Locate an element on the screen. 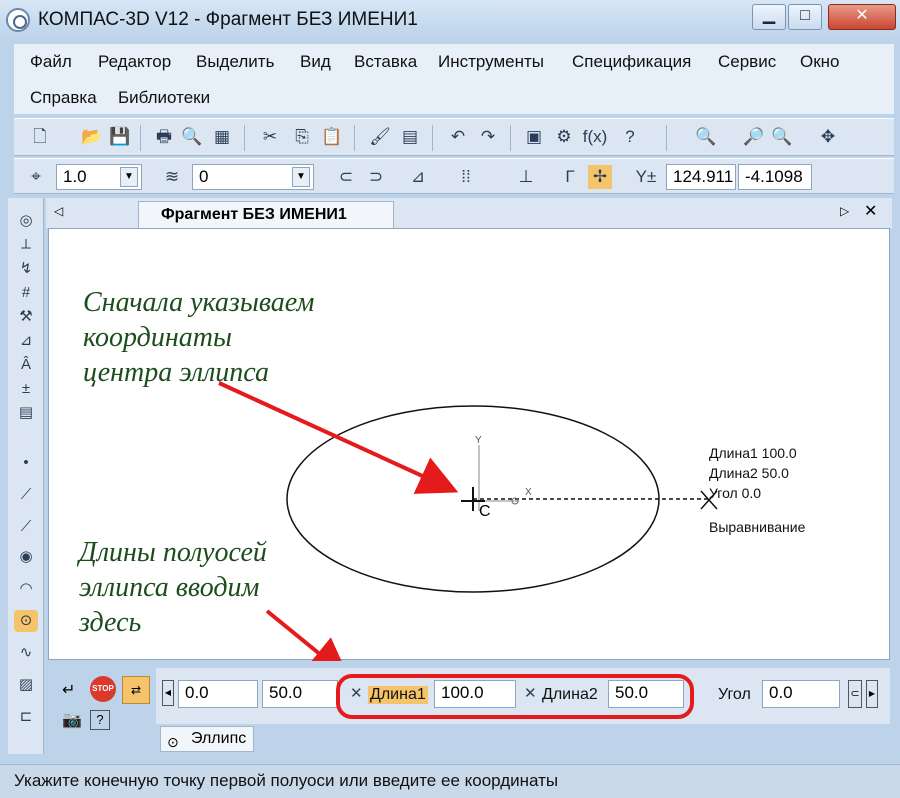 Image resolution: width=900 pixels, height=798 pixels. annotation-axes: Длины полуосей эллипса вводим здесь is located at coordinates (173, 587).